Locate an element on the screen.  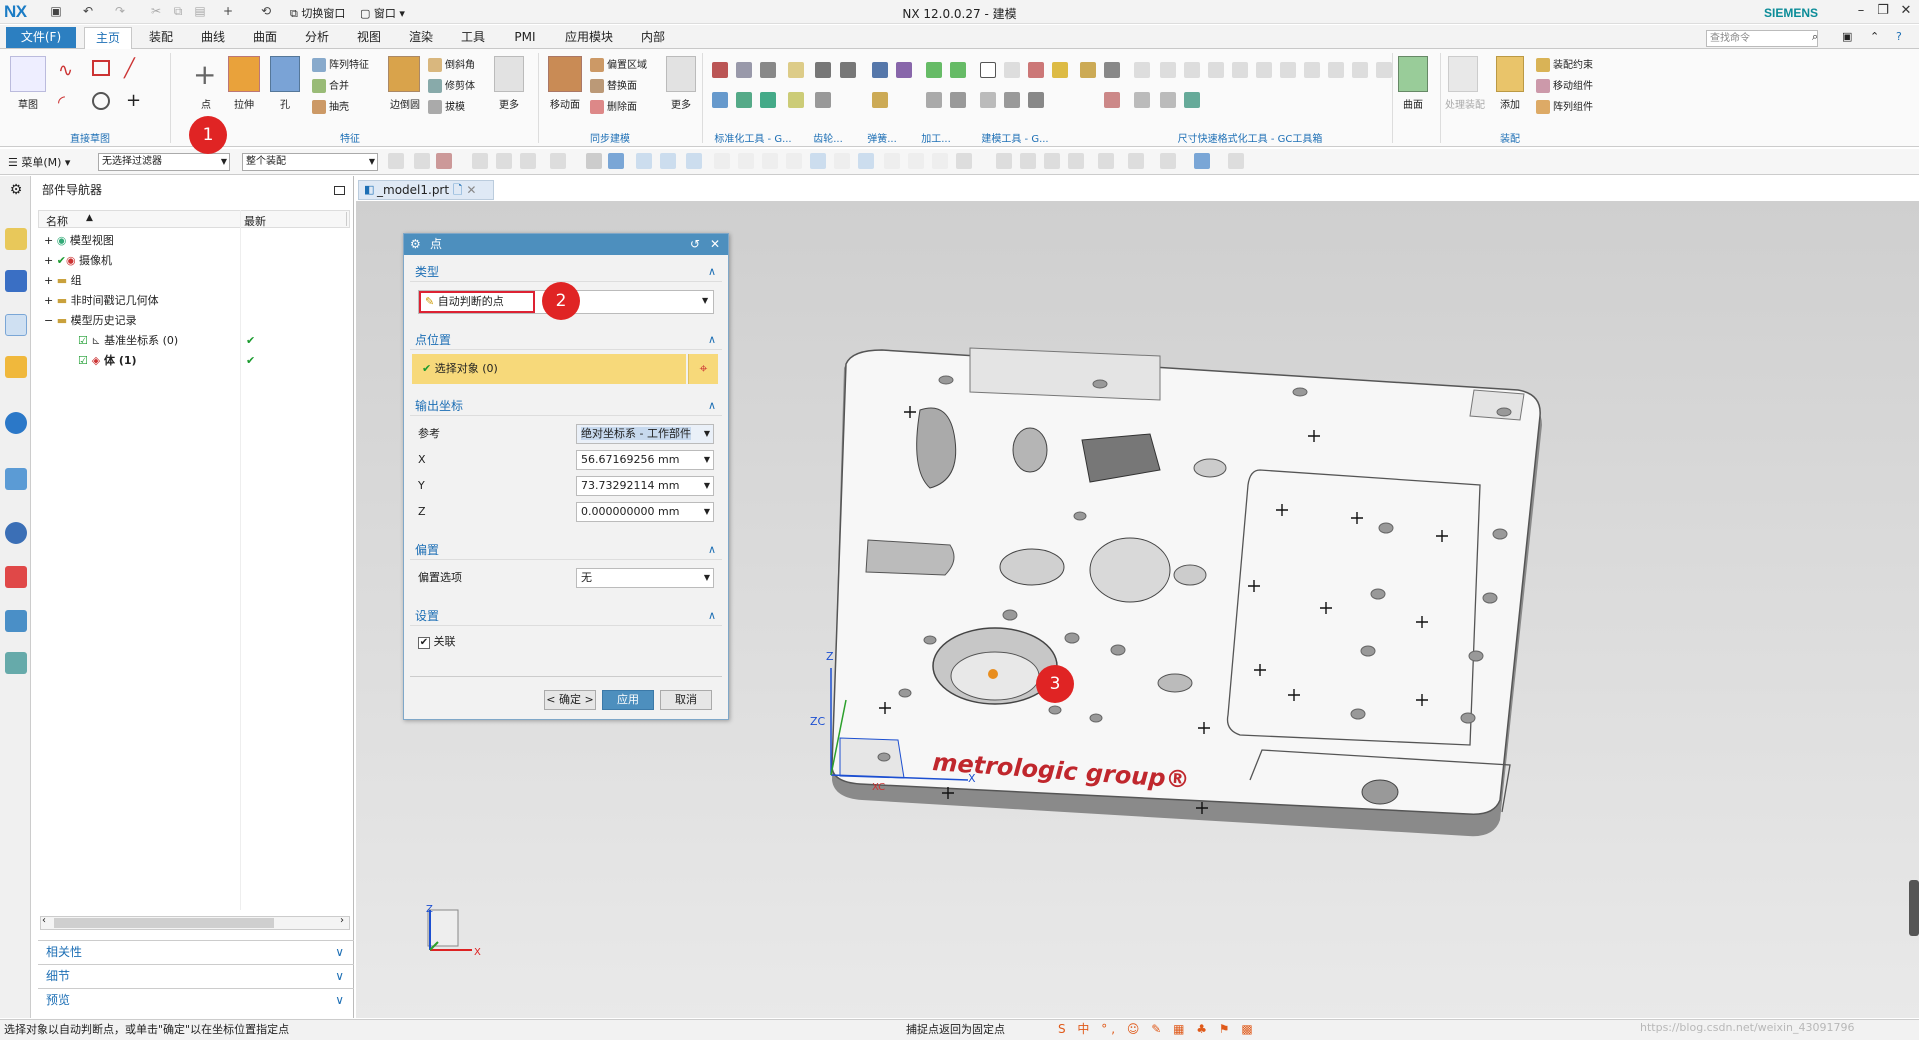
section-output-coordinates: 输出坐标 ∧ is located at coordinates (566, 406).